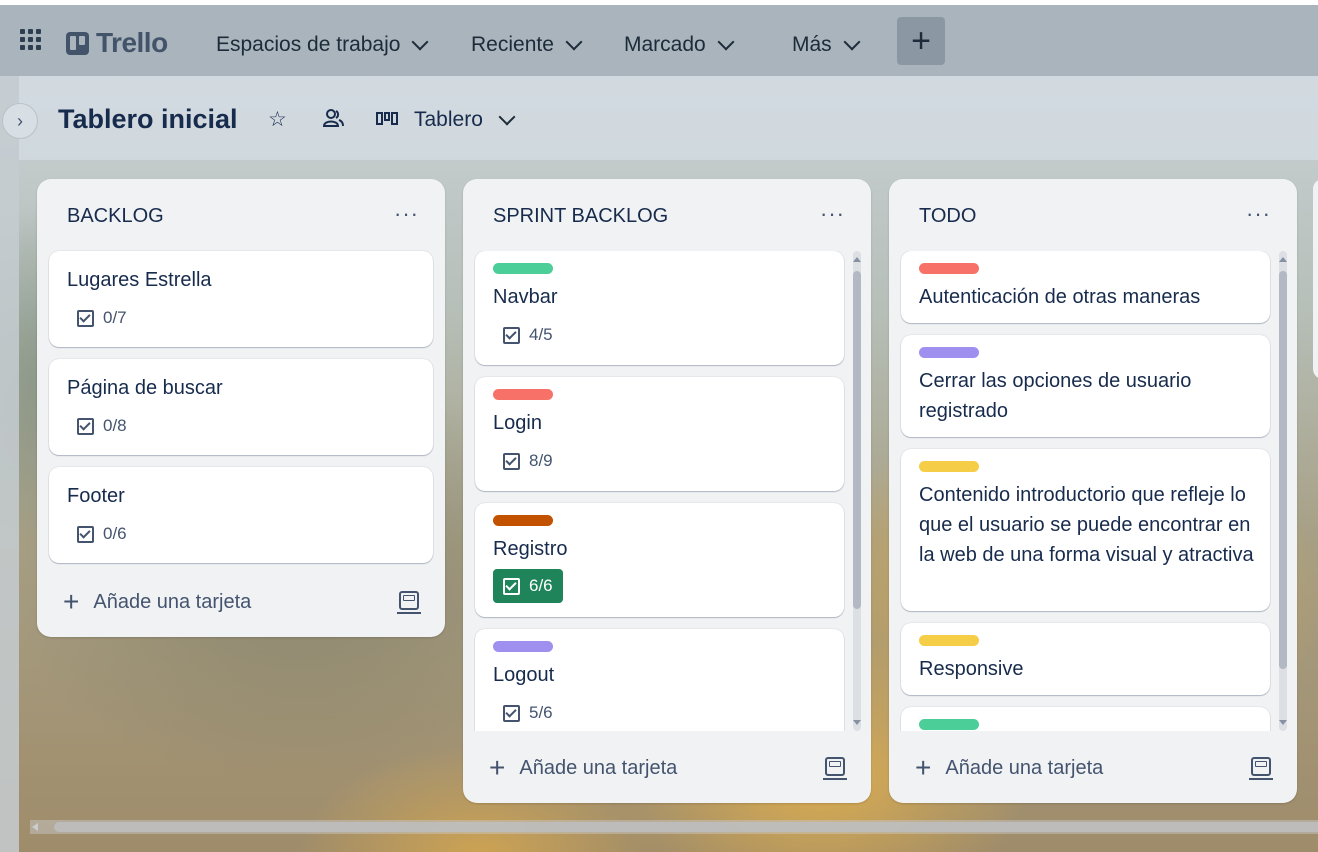  I want to click on checklist-badge: 0/6, so click(102, 534).